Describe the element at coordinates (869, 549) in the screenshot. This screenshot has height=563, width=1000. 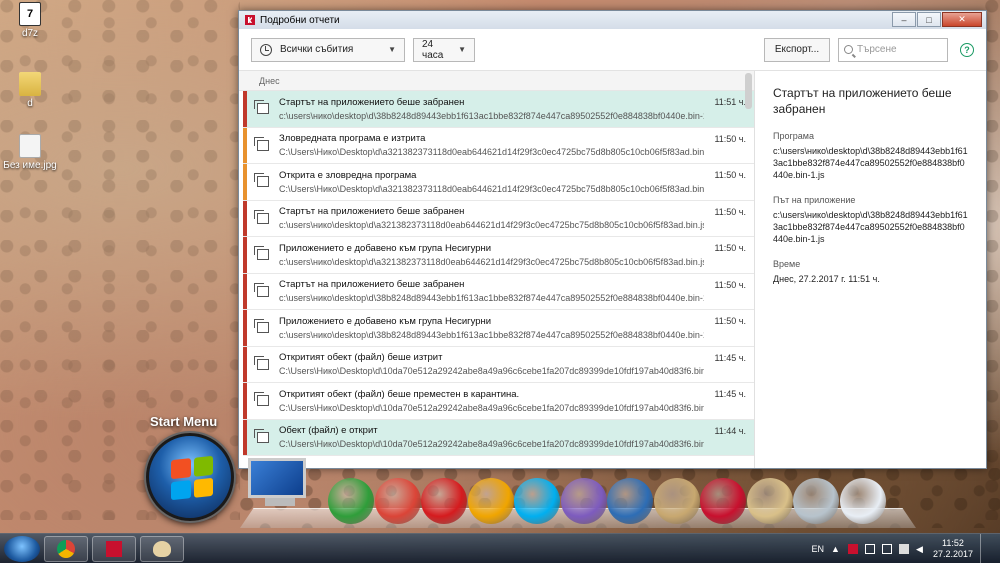
I see `flag-icon` at that location.